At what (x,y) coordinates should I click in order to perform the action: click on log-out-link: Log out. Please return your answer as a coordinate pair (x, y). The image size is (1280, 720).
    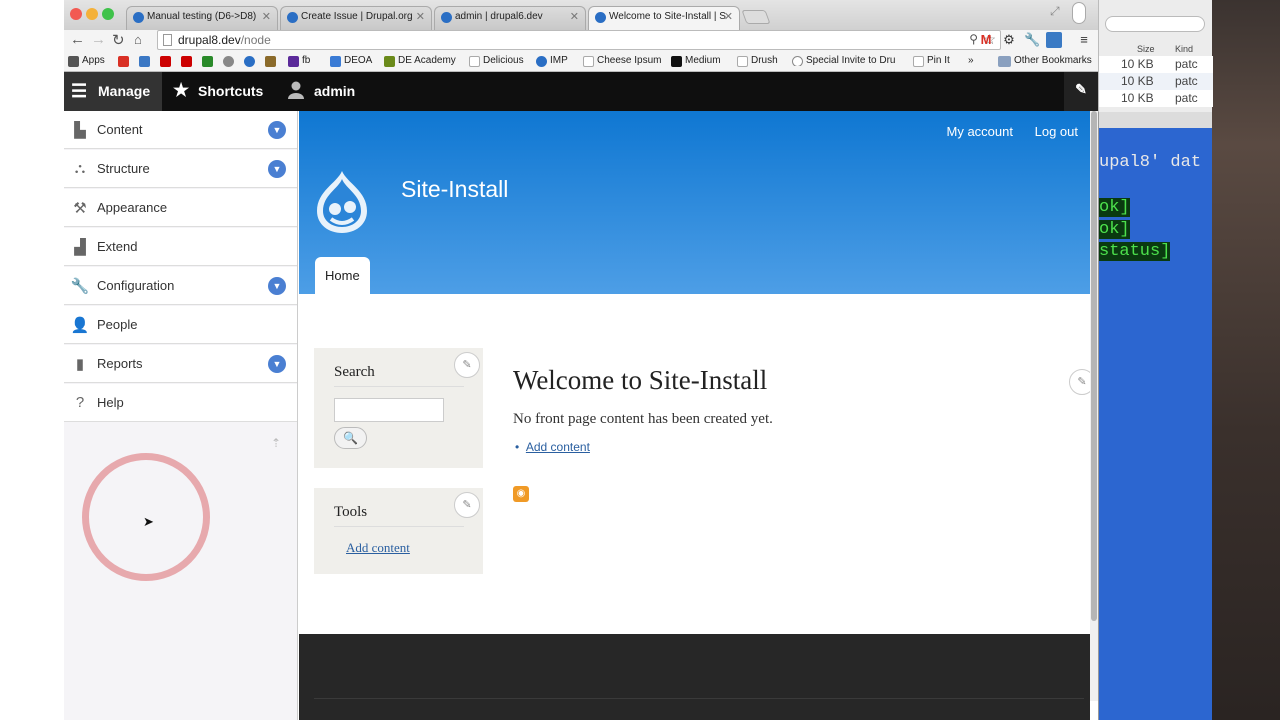
    Looking at the image, I should click on (1056, 131).